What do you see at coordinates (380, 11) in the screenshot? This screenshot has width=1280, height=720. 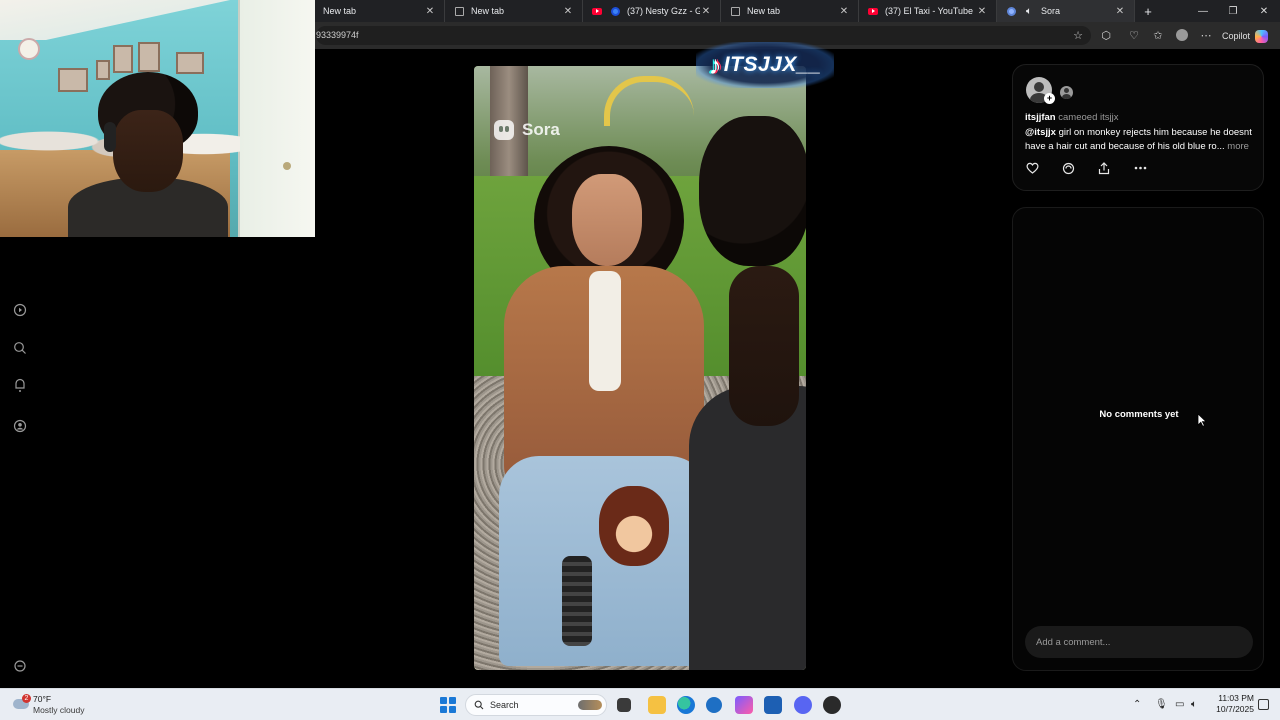 I see `tab-new-tab-1: New tab ✕` at bounding box center [380, 11].